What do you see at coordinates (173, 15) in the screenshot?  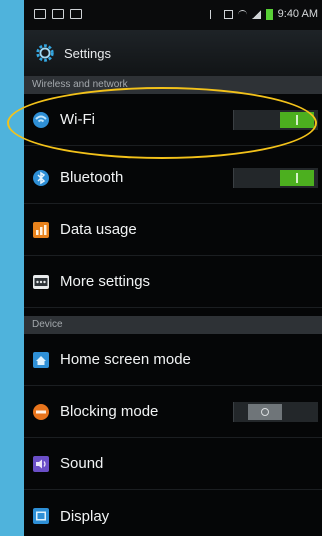 I see `status-bar: 9:40 AM` at bounding box center [173, 15].